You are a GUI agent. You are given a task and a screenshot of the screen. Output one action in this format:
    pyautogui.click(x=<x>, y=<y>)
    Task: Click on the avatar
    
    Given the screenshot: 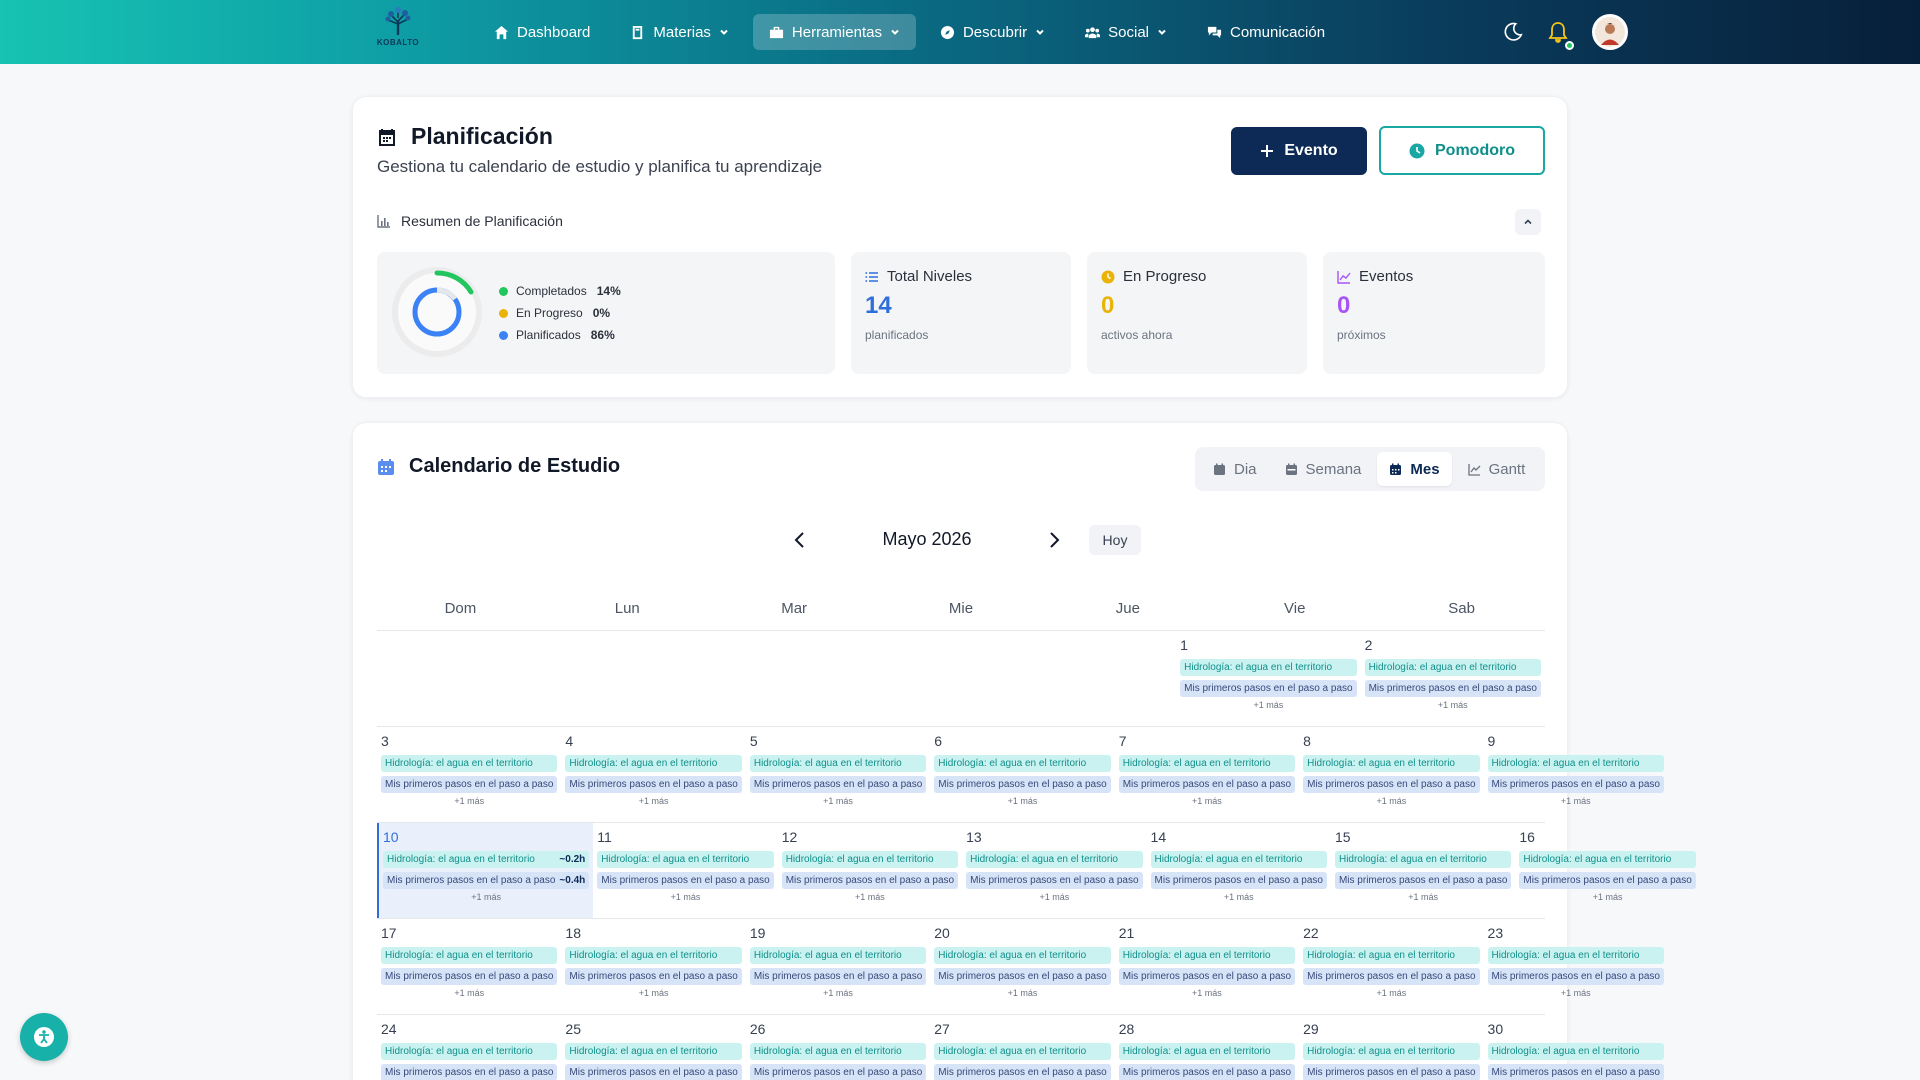 What is the action you would take?
    pyautogui.click(x=1610, y=32)
    